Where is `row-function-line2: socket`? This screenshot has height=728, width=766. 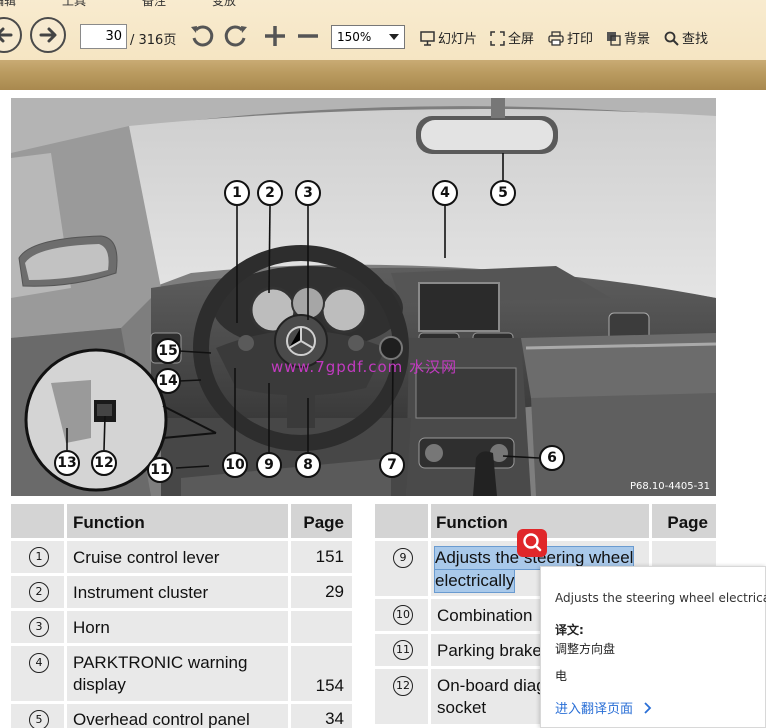 row-function-line2: socket is located at coordinates (462, 707).